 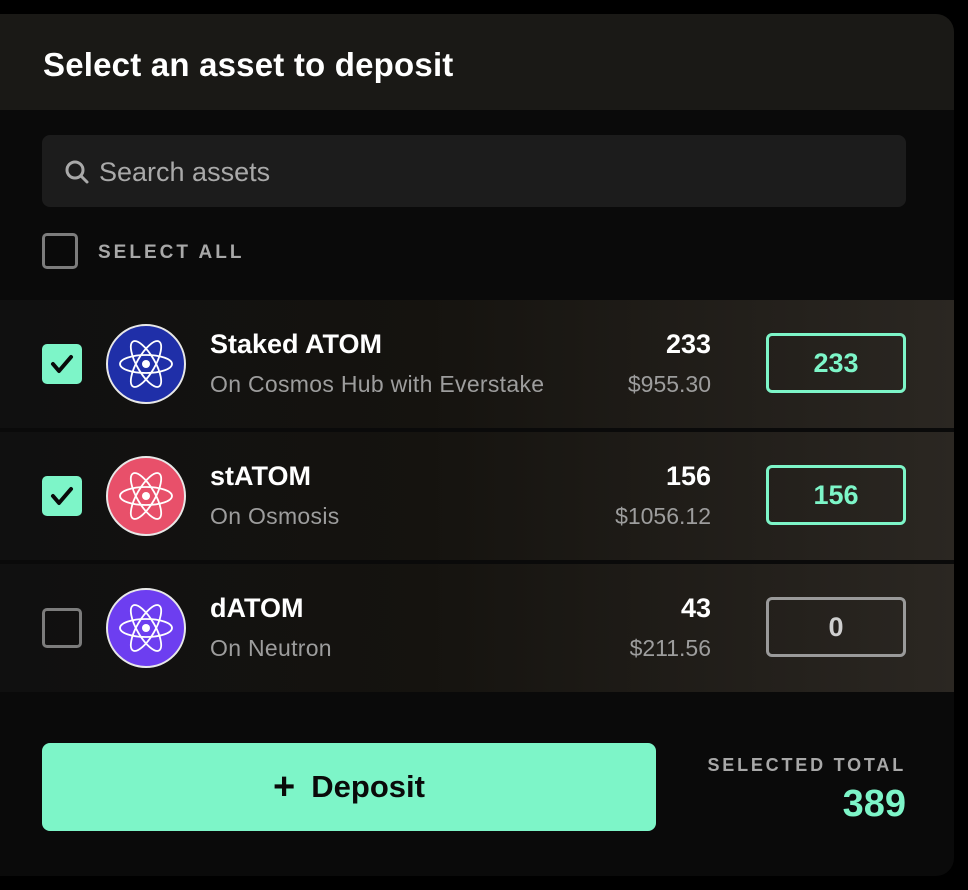 What do you see at coordinates (688, 476) in the screenshot?
I see `asset-balance: 156` at bounding box center [688, 476].